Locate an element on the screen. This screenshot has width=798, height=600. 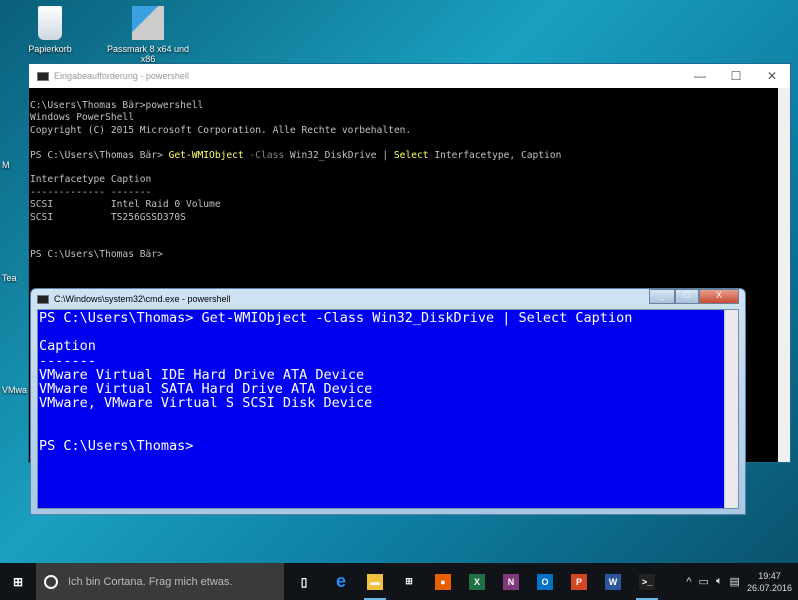
taskbar-app-explorer: ▬ is located at coordinates (375, 581).